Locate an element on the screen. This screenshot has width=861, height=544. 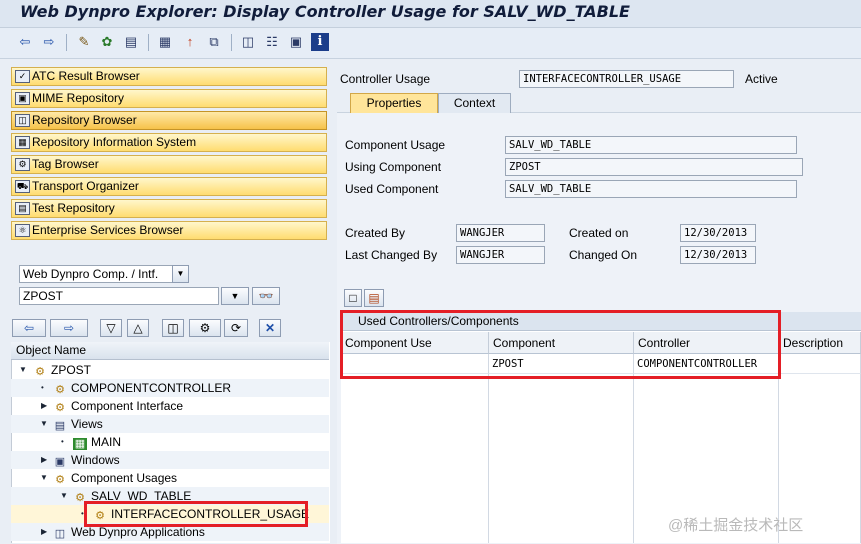
object-name-input: ZPOST is located at coordinates (119, 296).